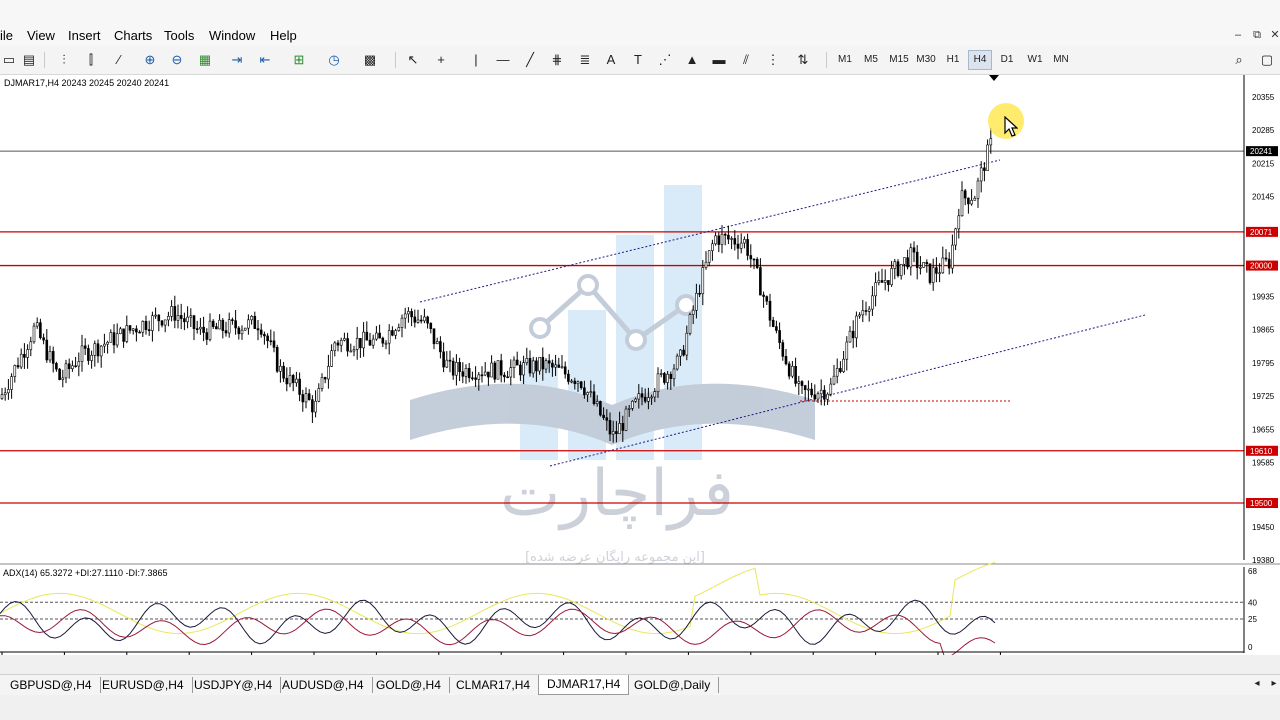 This screenshot has width=1280, height=720. Describe the element at coordinates (980, 60) in the screenshot. I see `tf-h4: H4` at that location.